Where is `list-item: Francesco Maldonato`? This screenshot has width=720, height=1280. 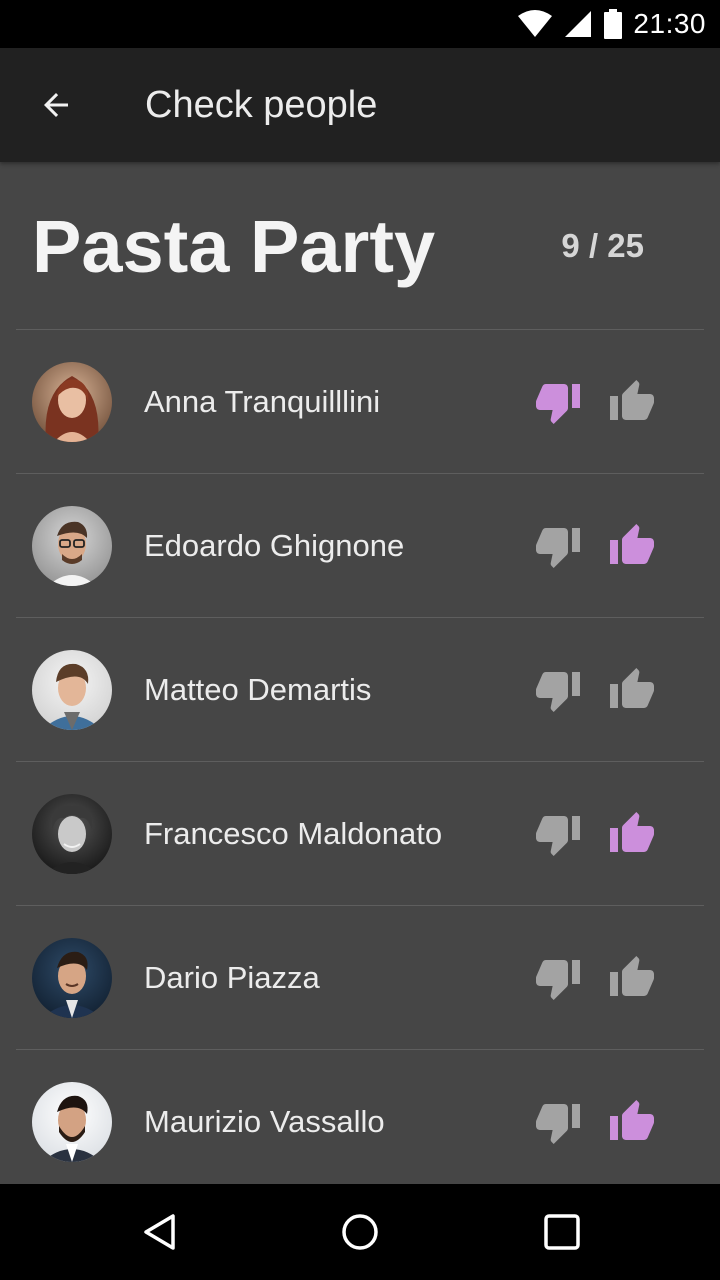
list-item: Francesco Maldonato is located at coordinates (360, 833).